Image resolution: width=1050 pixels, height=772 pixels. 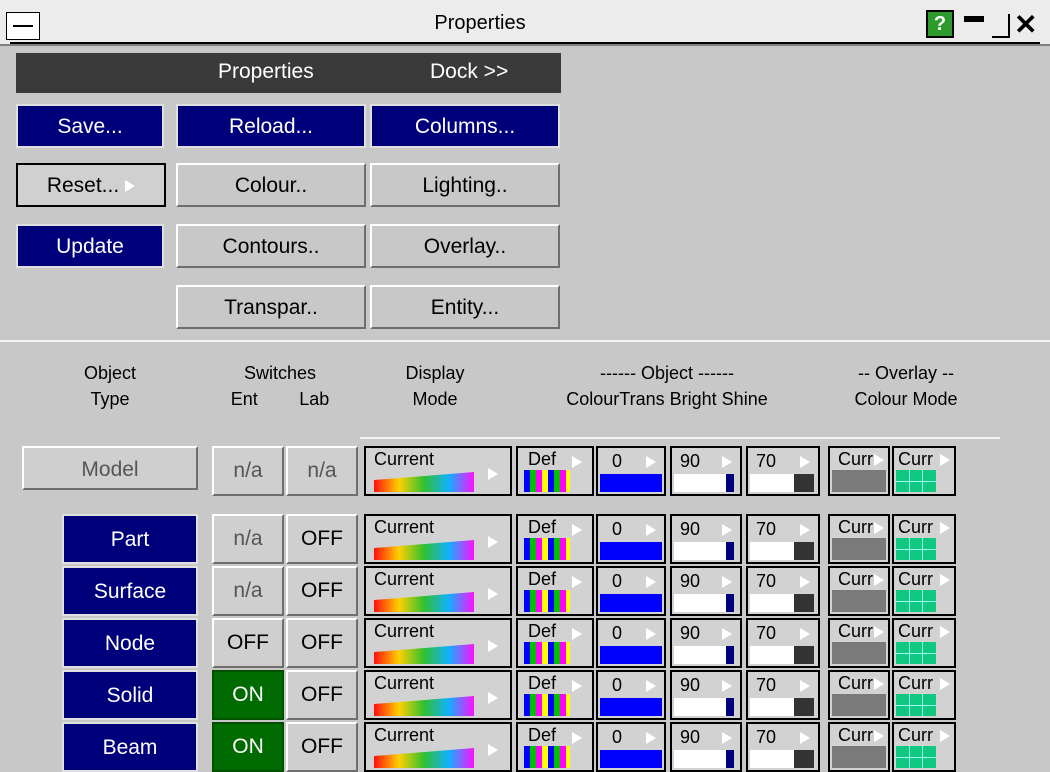 What do you see at coordinates (322, 471) in the screenshot?
I see `lab-switch: n/a` at bounding box center [322, 471].